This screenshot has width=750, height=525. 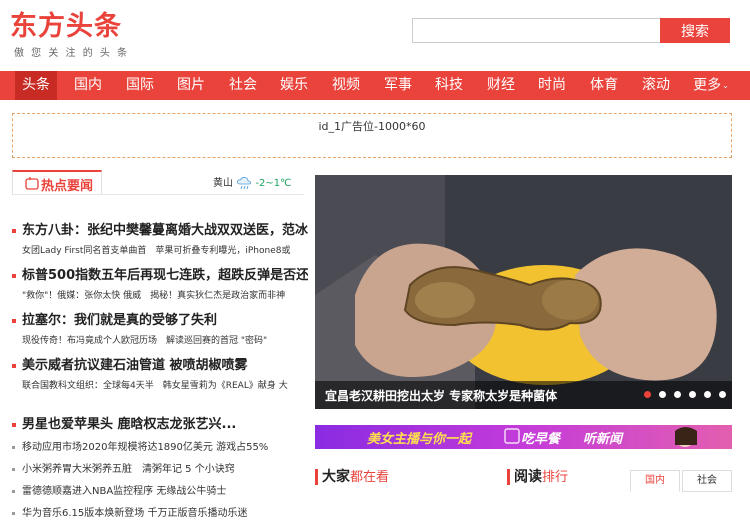 What do you see at coordinates (160, 363) in the screenshot?
I see `headline-title: 美示威者抗议建石油管道 被喷胡椒喷雾` at bounding box center [160, 363].